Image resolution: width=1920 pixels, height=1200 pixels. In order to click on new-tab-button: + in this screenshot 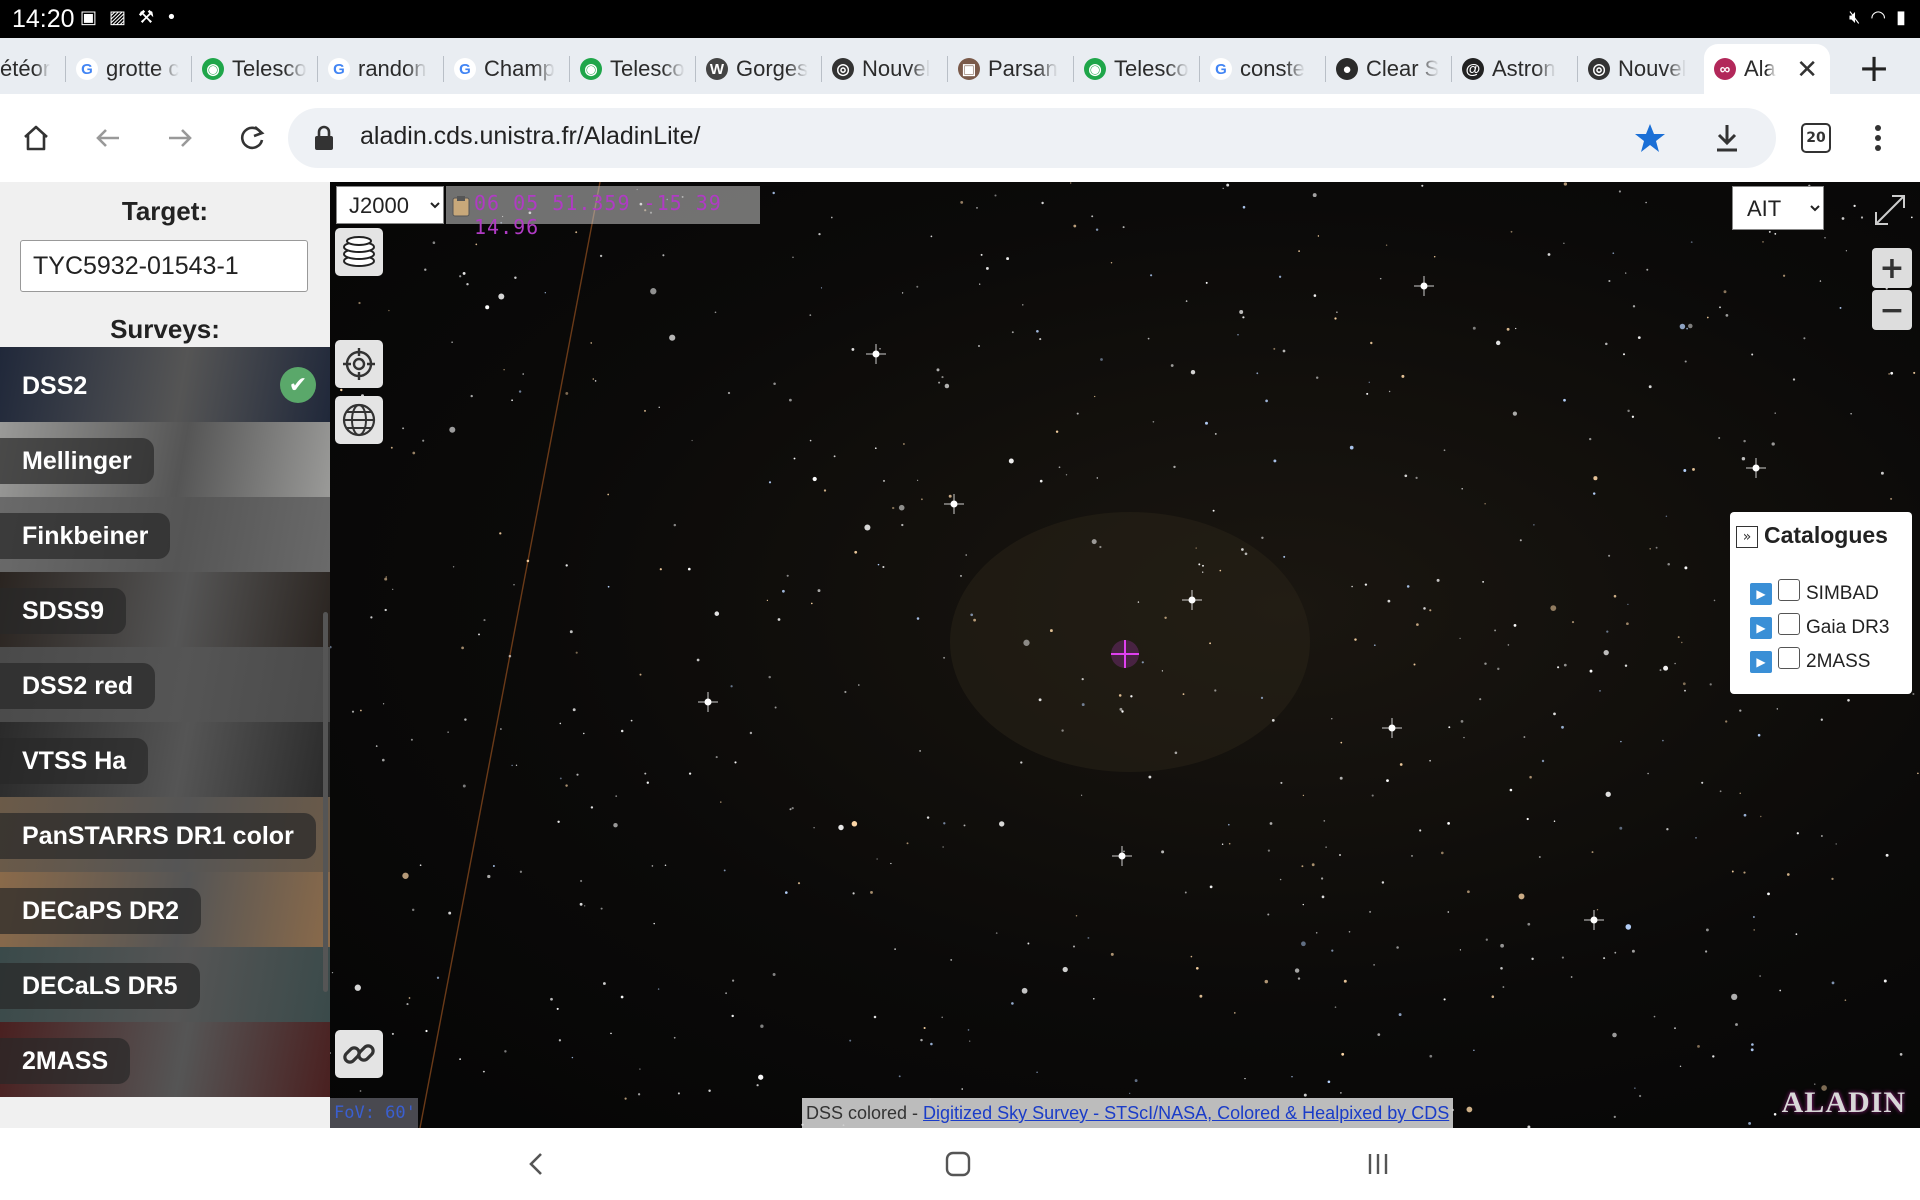, I will do `click(1874, 68)`.